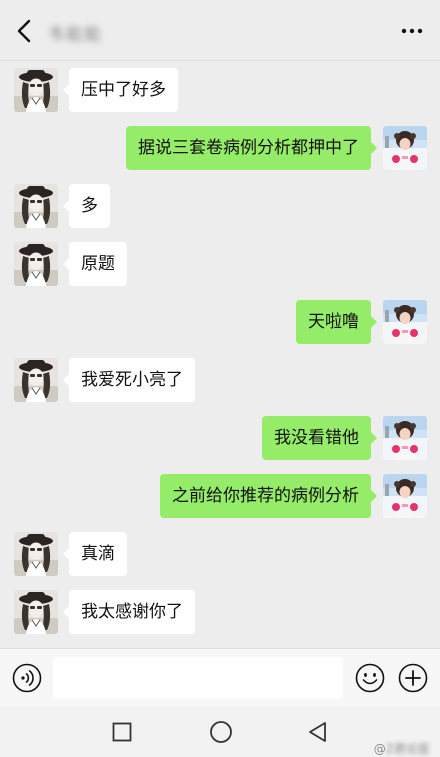 This screenshot has height=757, width=440. What do you see at coordinates (318, 732) in the screenshot?
I see `triangle-back-icon` at bounding box center [318, 732].